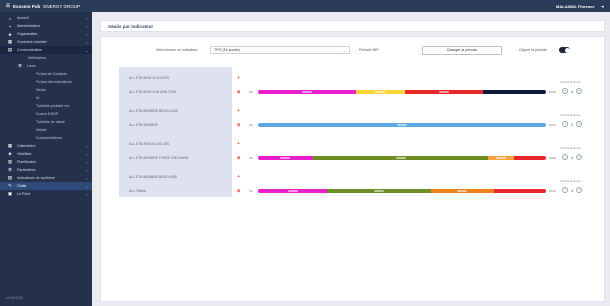 The image size is (610, 306). What do you see at coordinates (46, 34) in the screenshot?
I see `sidebar-item: ♣ Organisation ‹` at bounding box center [46, 34].